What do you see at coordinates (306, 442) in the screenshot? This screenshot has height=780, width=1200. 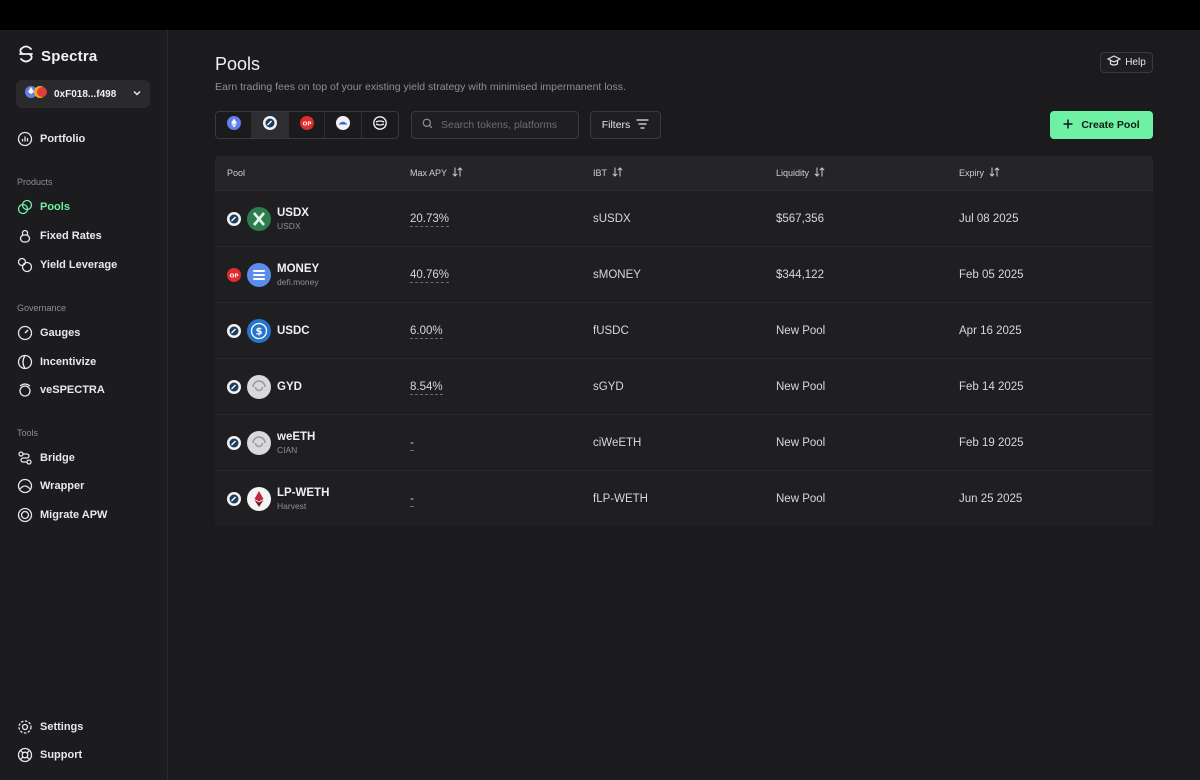 I see `pool-cell: weETH CIAN` at bounding box center [306, 442].